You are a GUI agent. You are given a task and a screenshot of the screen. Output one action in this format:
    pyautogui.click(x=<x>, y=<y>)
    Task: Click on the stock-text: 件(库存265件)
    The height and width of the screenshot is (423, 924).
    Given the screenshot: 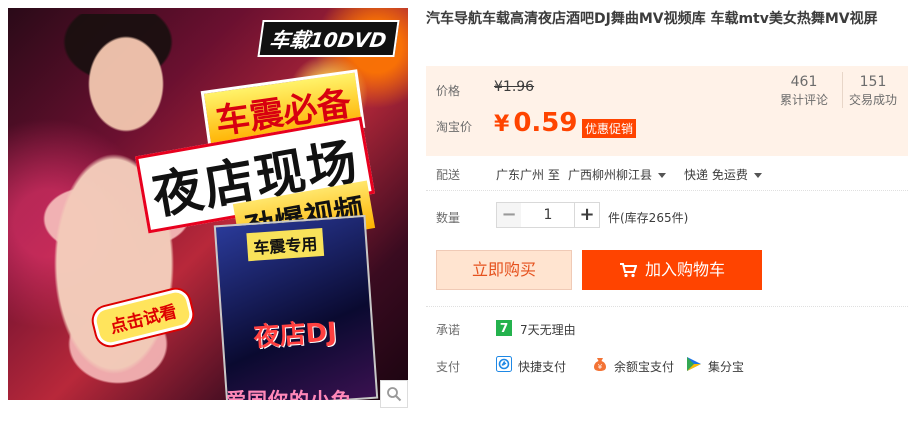 What is the action you would take?
    pyautogui.click(x=648, y=218)
    